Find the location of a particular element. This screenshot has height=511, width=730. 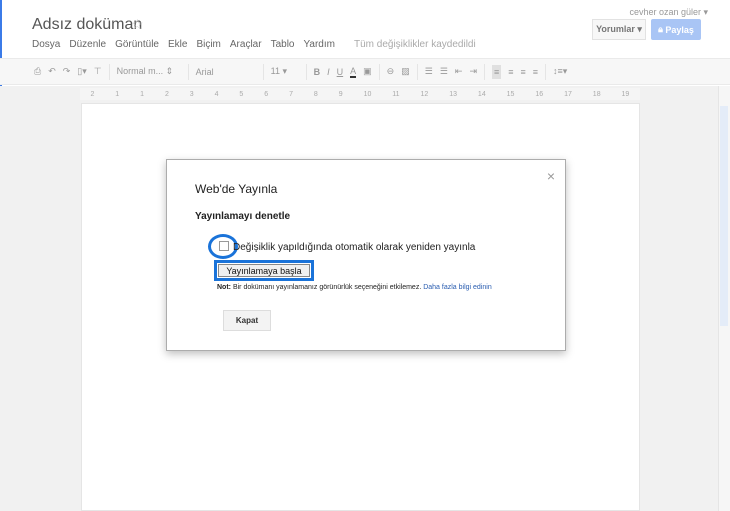

share-button: 🔒︎ Paylaş is located at coordinates (676, 29).